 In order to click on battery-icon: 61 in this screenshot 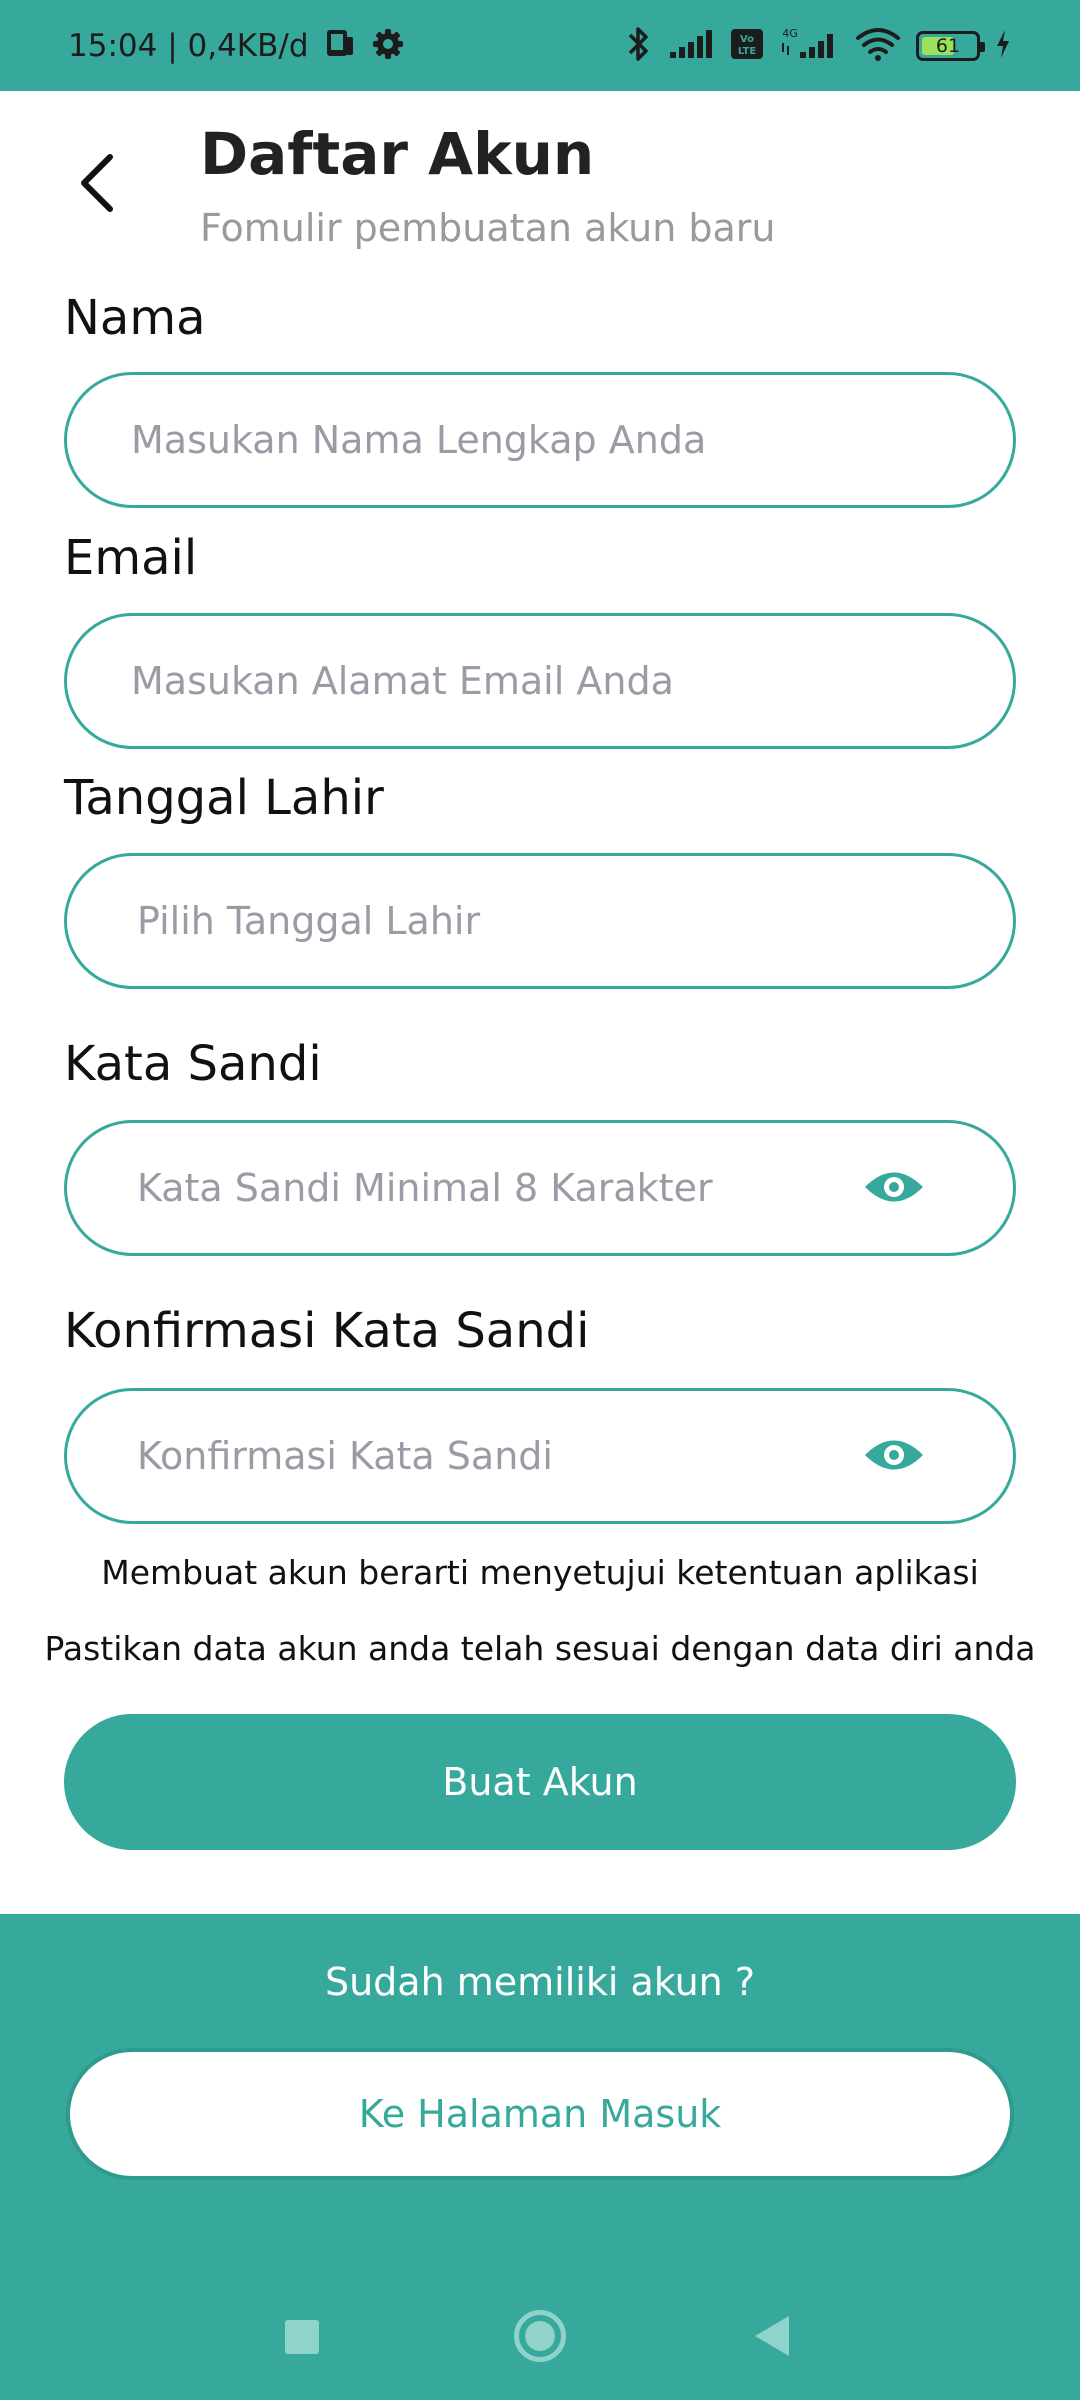, I will do `click(950, 45)`.